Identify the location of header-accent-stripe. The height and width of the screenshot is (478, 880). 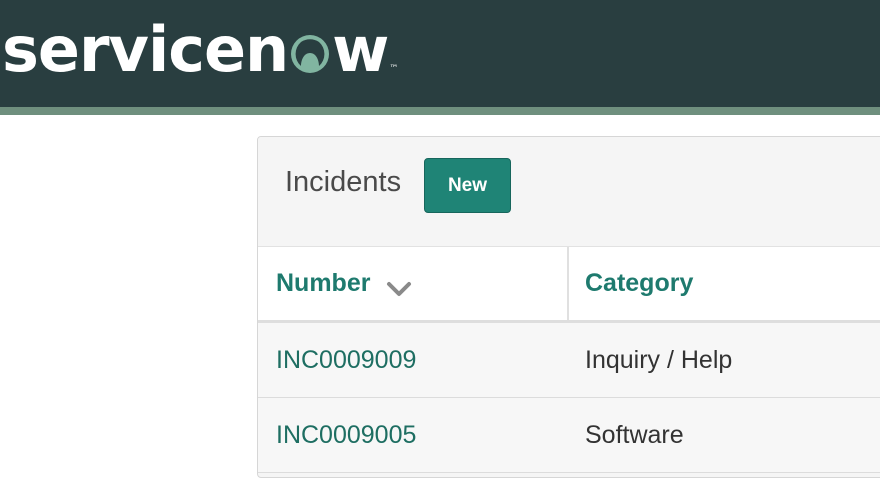
(440, 111).